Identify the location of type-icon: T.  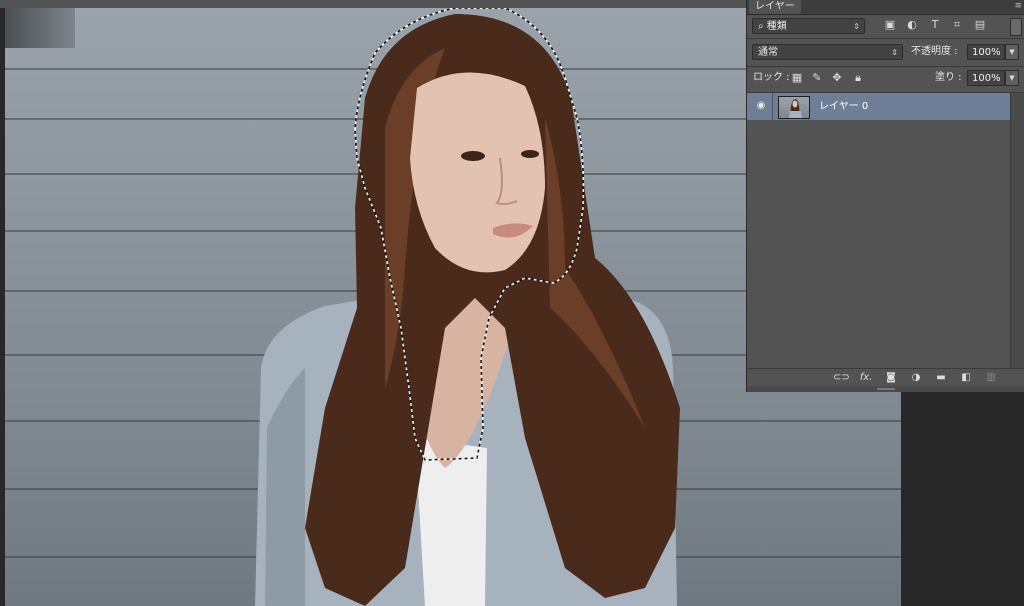
(935, 25).